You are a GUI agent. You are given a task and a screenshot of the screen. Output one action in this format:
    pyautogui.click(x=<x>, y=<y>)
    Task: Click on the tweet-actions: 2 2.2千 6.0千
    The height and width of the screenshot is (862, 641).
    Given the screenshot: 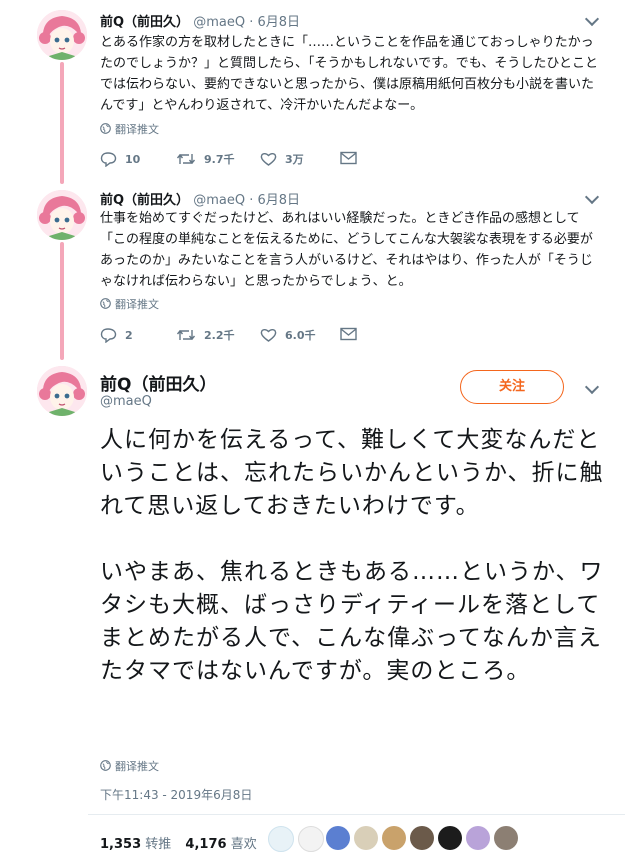 What is the action you would take?
    pyautogui.click(x=250, y=337)
    